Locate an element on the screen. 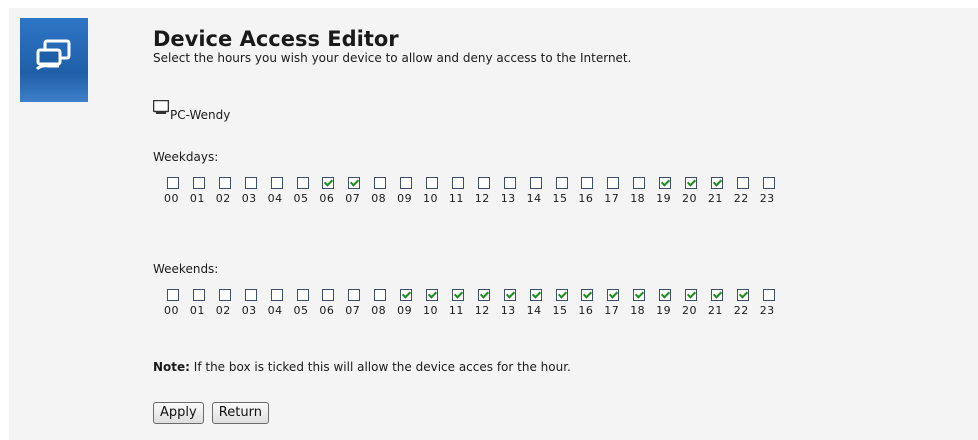 Image resolution: width=978 pixels, height=440 pixels. weekdays-hour-02-checkbox is located at coordinates (224, 183).